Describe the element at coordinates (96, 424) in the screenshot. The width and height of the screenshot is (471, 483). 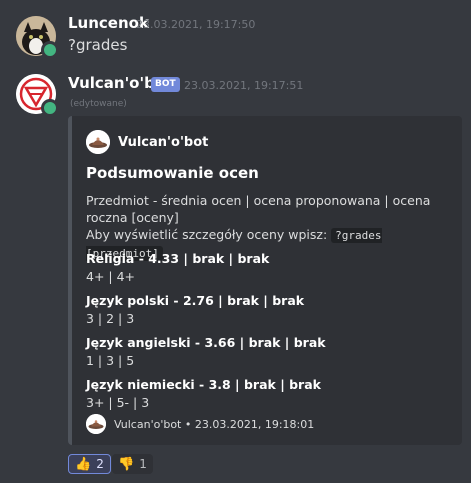
I see `bot-footer-icon` at that location.